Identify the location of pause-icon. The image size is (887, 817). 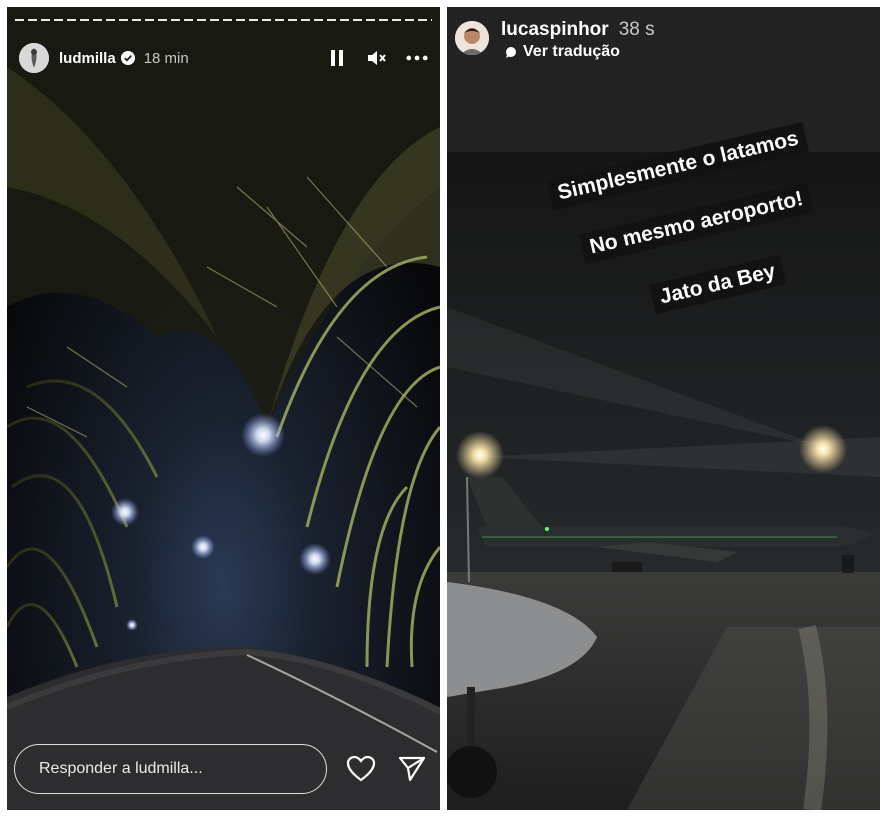
(337, 58).